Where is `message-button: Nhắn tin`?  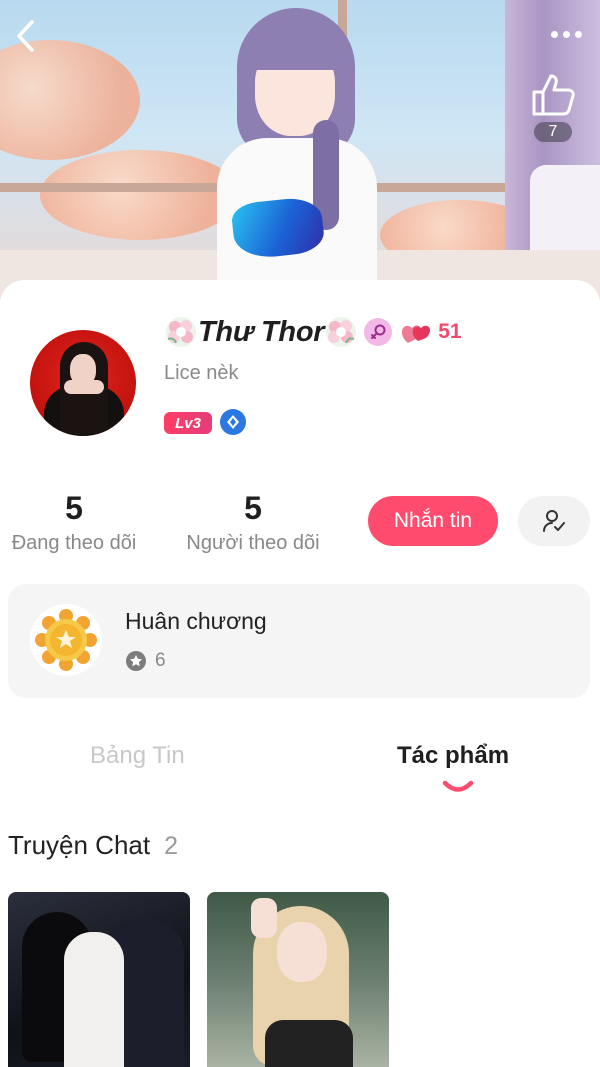 message-button: Nhắn tin is located at coordinates (433, 521).